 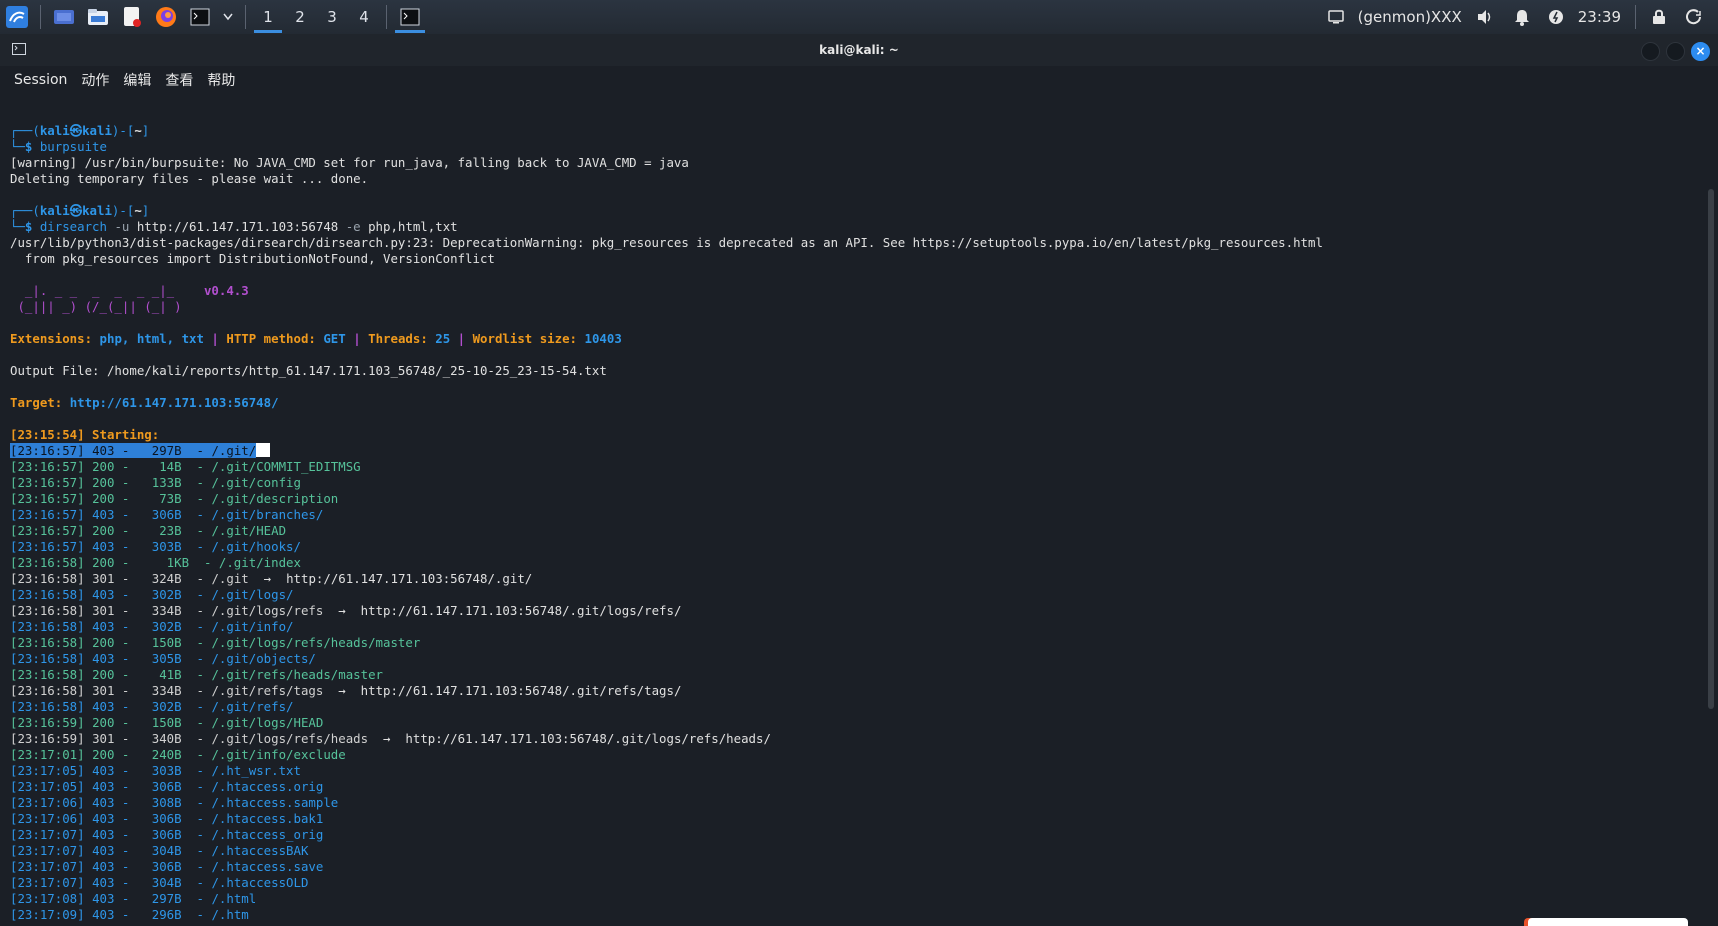 I want to click on result-row: [23:17:07] 403 - 304B - /.htaccessBAK, so click(x=855, y=851).